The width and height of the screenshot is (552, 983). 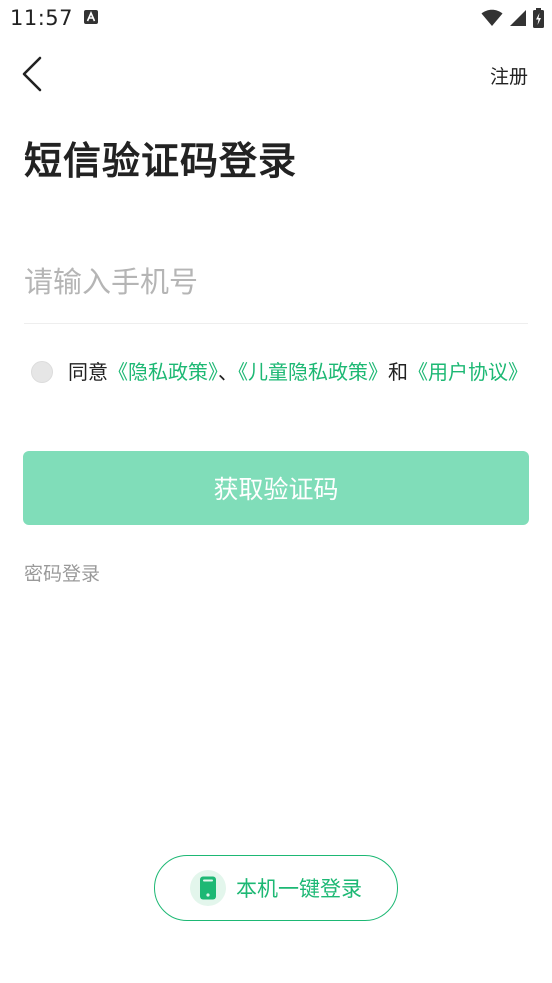 I want to click on one-key-login-button: 本机一键登录, so click(x=276, y=888).